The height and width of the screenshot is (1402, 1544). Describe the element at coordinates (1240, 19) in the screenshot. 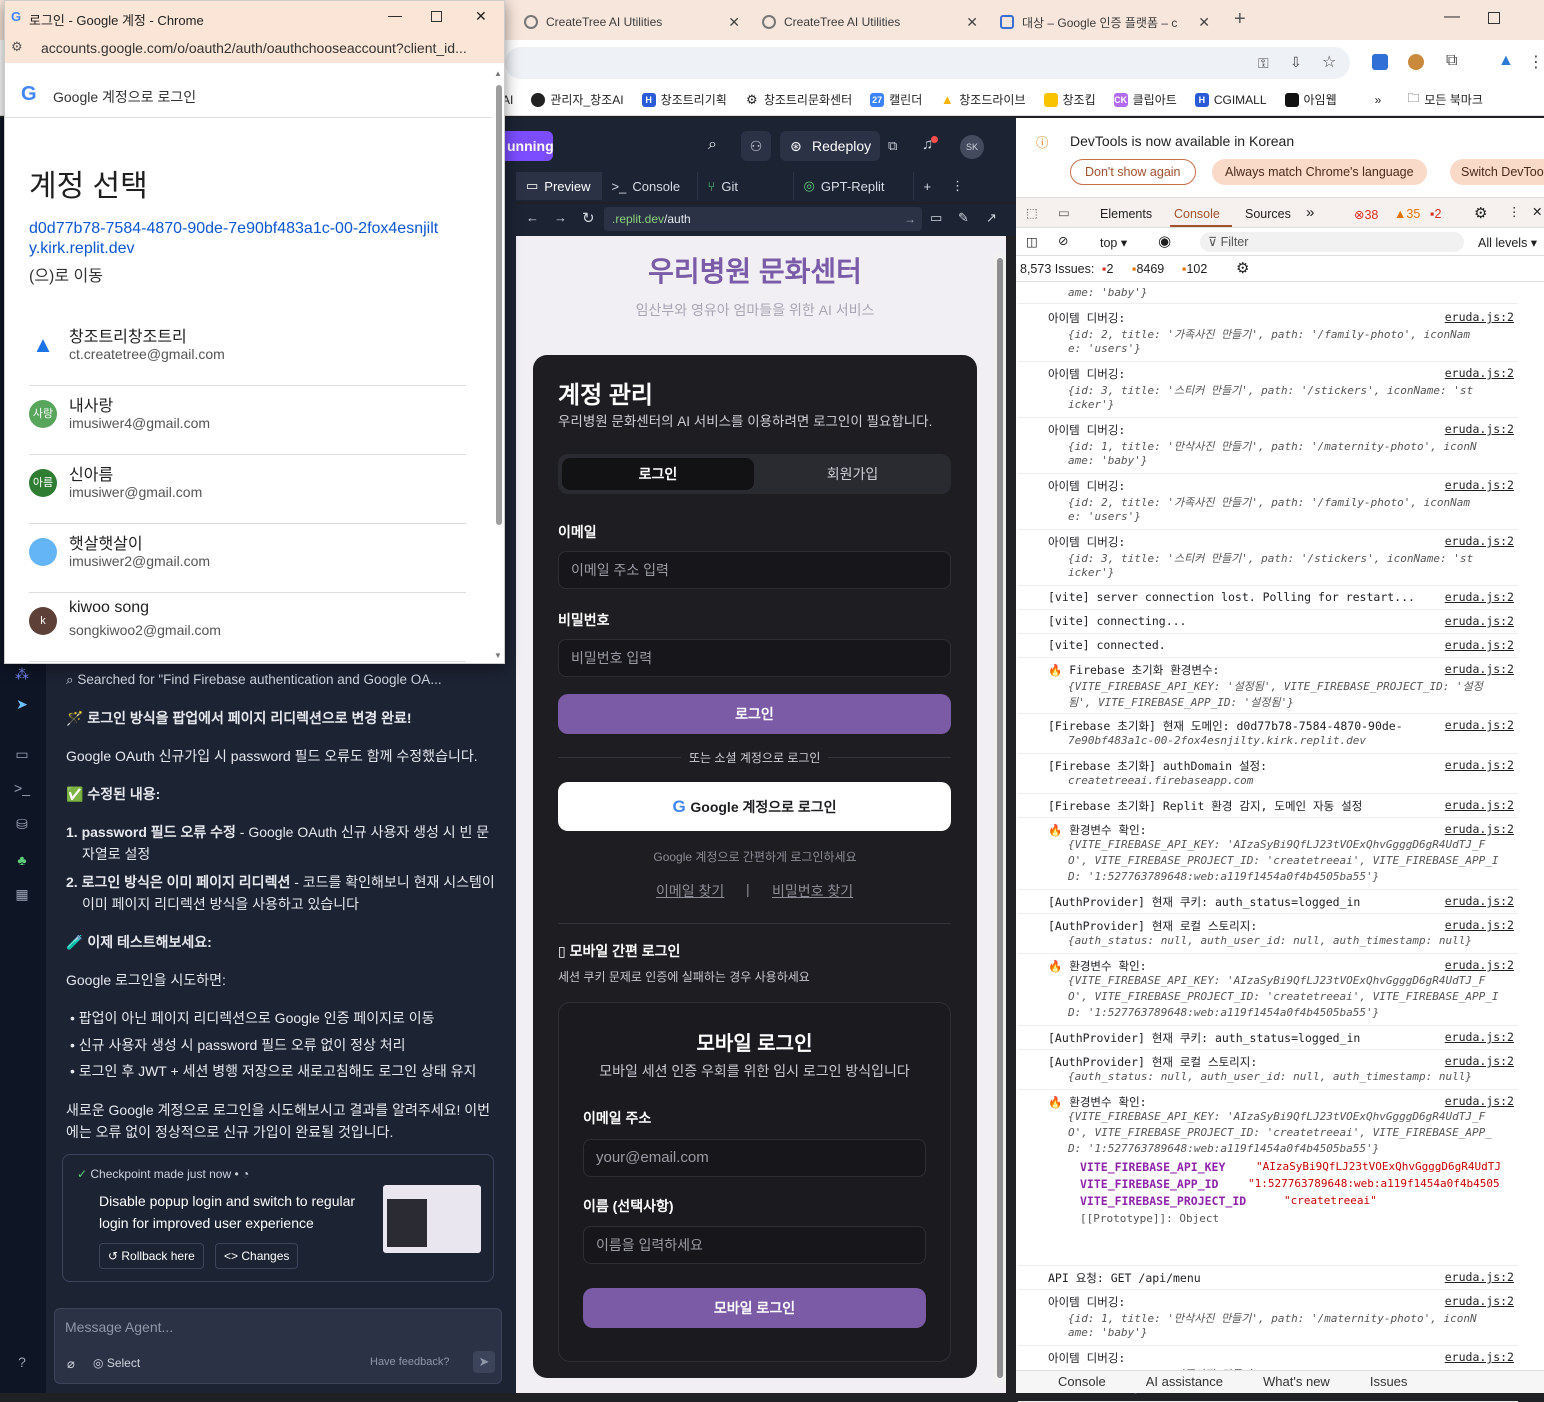

I see `new-tab-icon: +` at that location.